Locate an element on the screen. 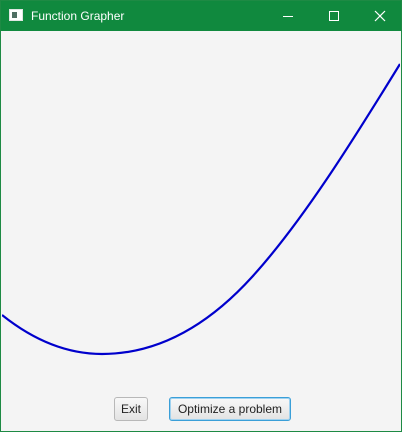 The height and width of the screenshot is (432, 402). minimize-button is located at coordinates (288, 16).